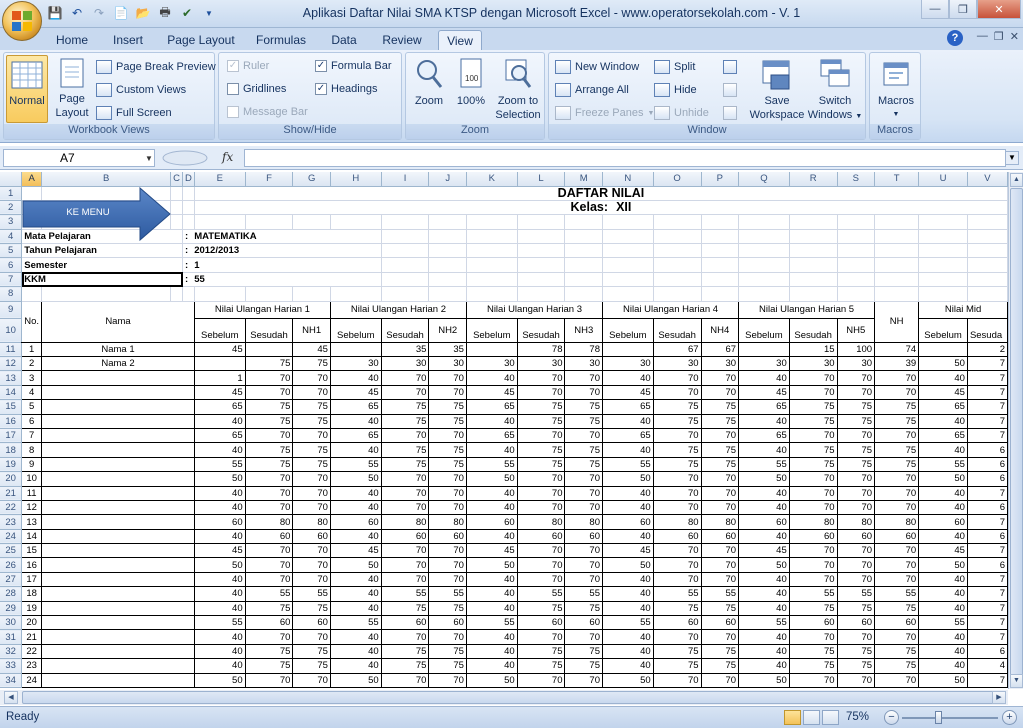 The image size is (1023, 728). Describe the element at coordinates (11, 623) in the screenshot. I see `row-header: 30` at that location.